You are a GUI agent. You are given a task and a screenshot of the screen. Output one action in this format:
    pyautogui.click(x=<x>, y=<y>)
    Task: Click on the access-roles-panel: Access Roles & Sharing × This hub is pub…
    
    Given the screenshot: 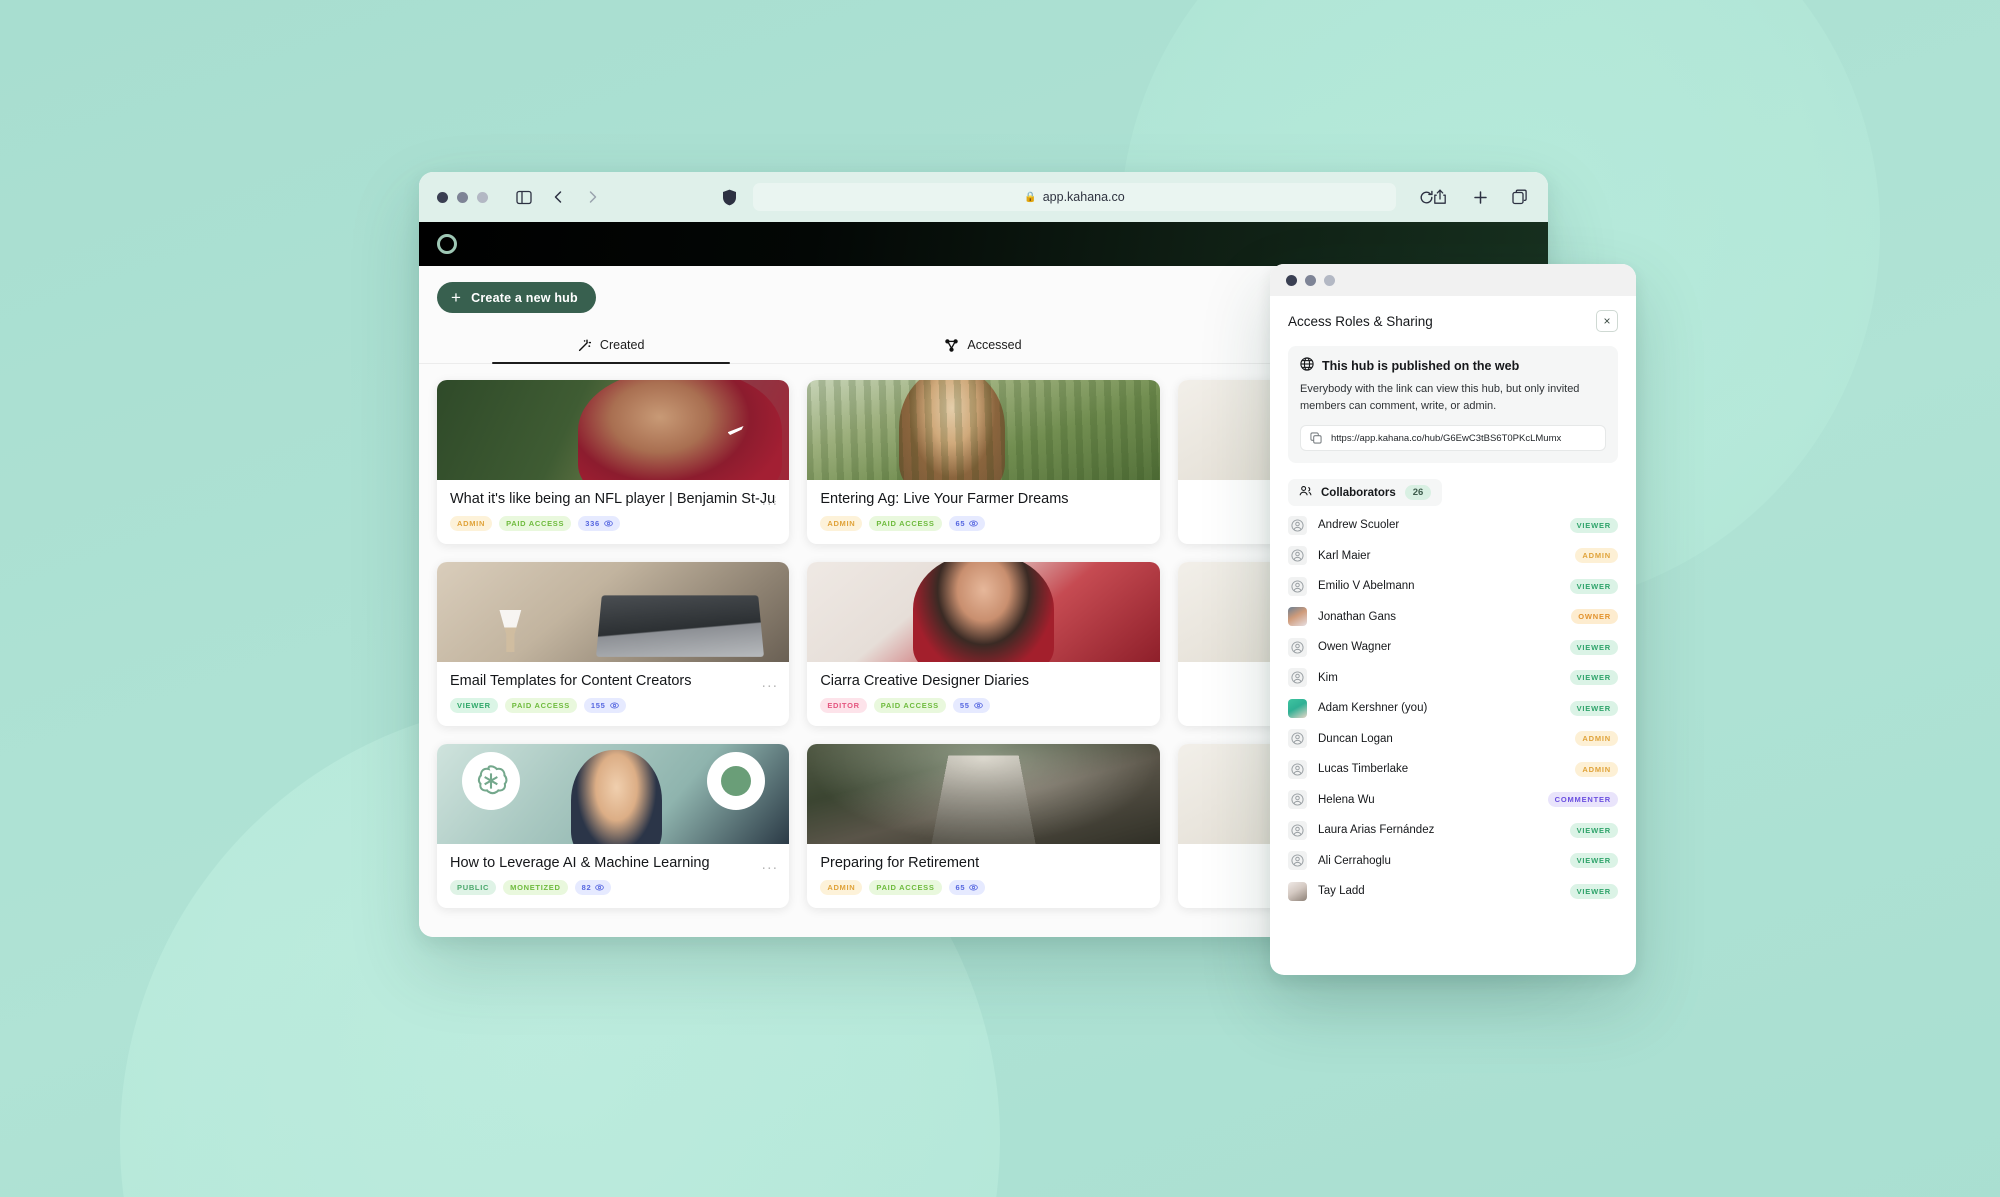 What is the action you would take?
    pyautogui.click(x=1453, y=619)
    